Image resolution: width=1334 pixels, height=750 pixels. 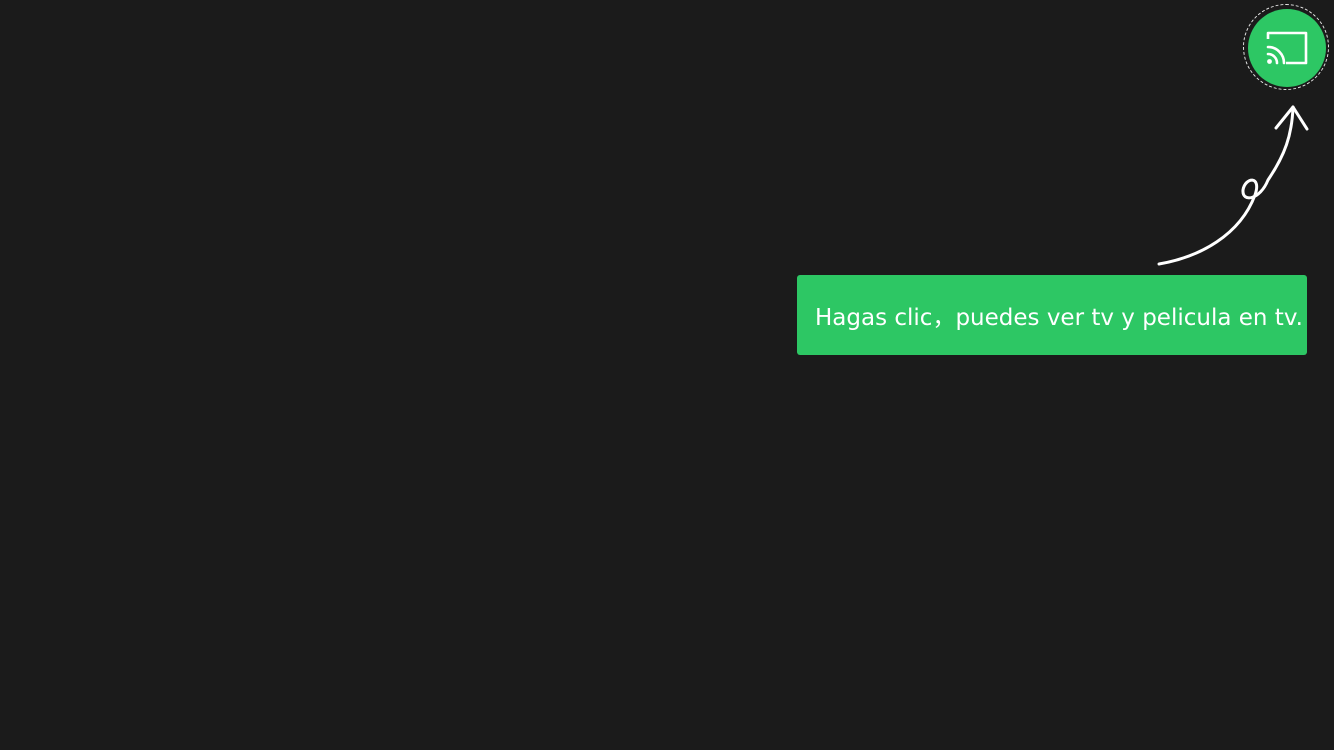 I want to click on cast-icon, so click(x=1287, y=48).